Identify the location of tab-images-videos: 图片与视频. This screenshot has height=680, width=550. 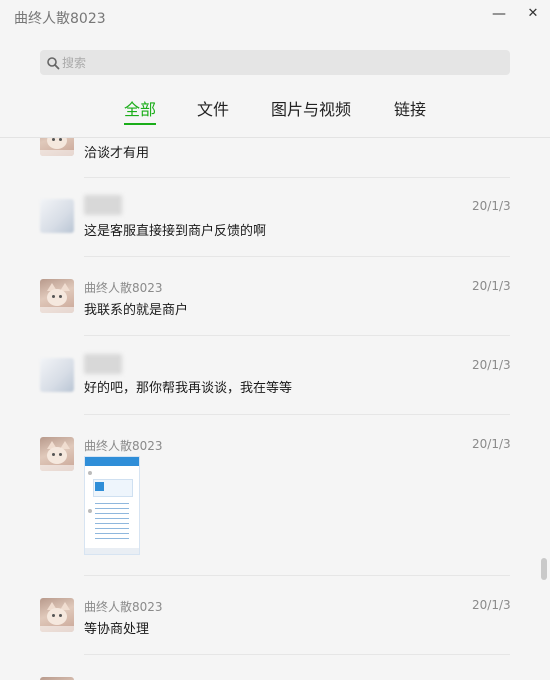
(311, 112).